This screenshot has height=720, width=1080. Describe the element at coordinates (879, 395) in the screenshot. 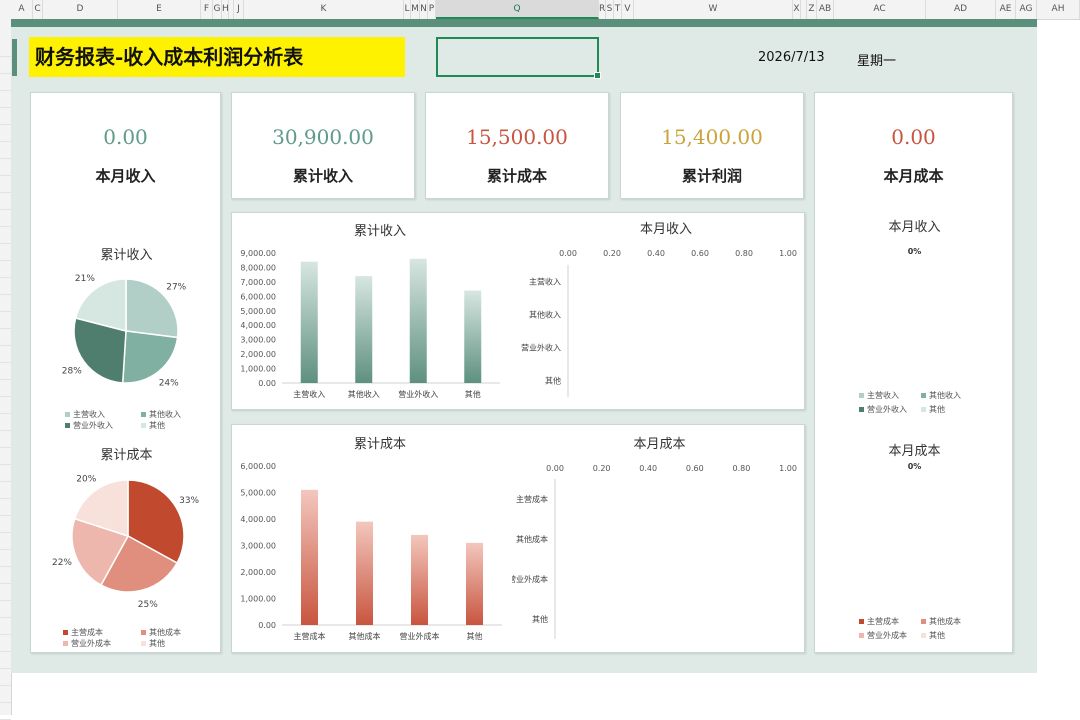

I see `legend-item: 主营收入` at that location.